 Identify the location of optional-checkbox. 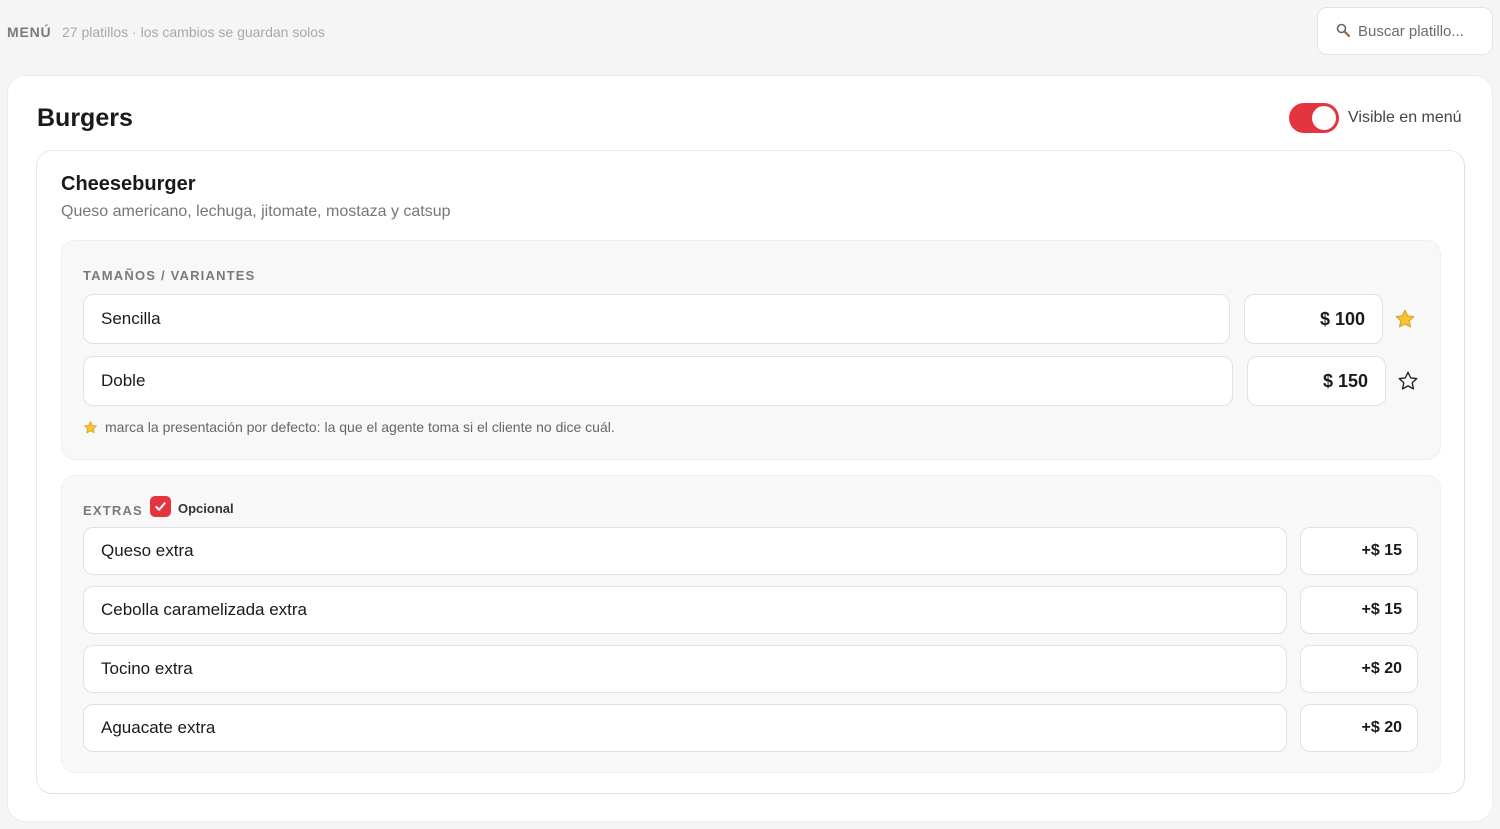
(160, 506).